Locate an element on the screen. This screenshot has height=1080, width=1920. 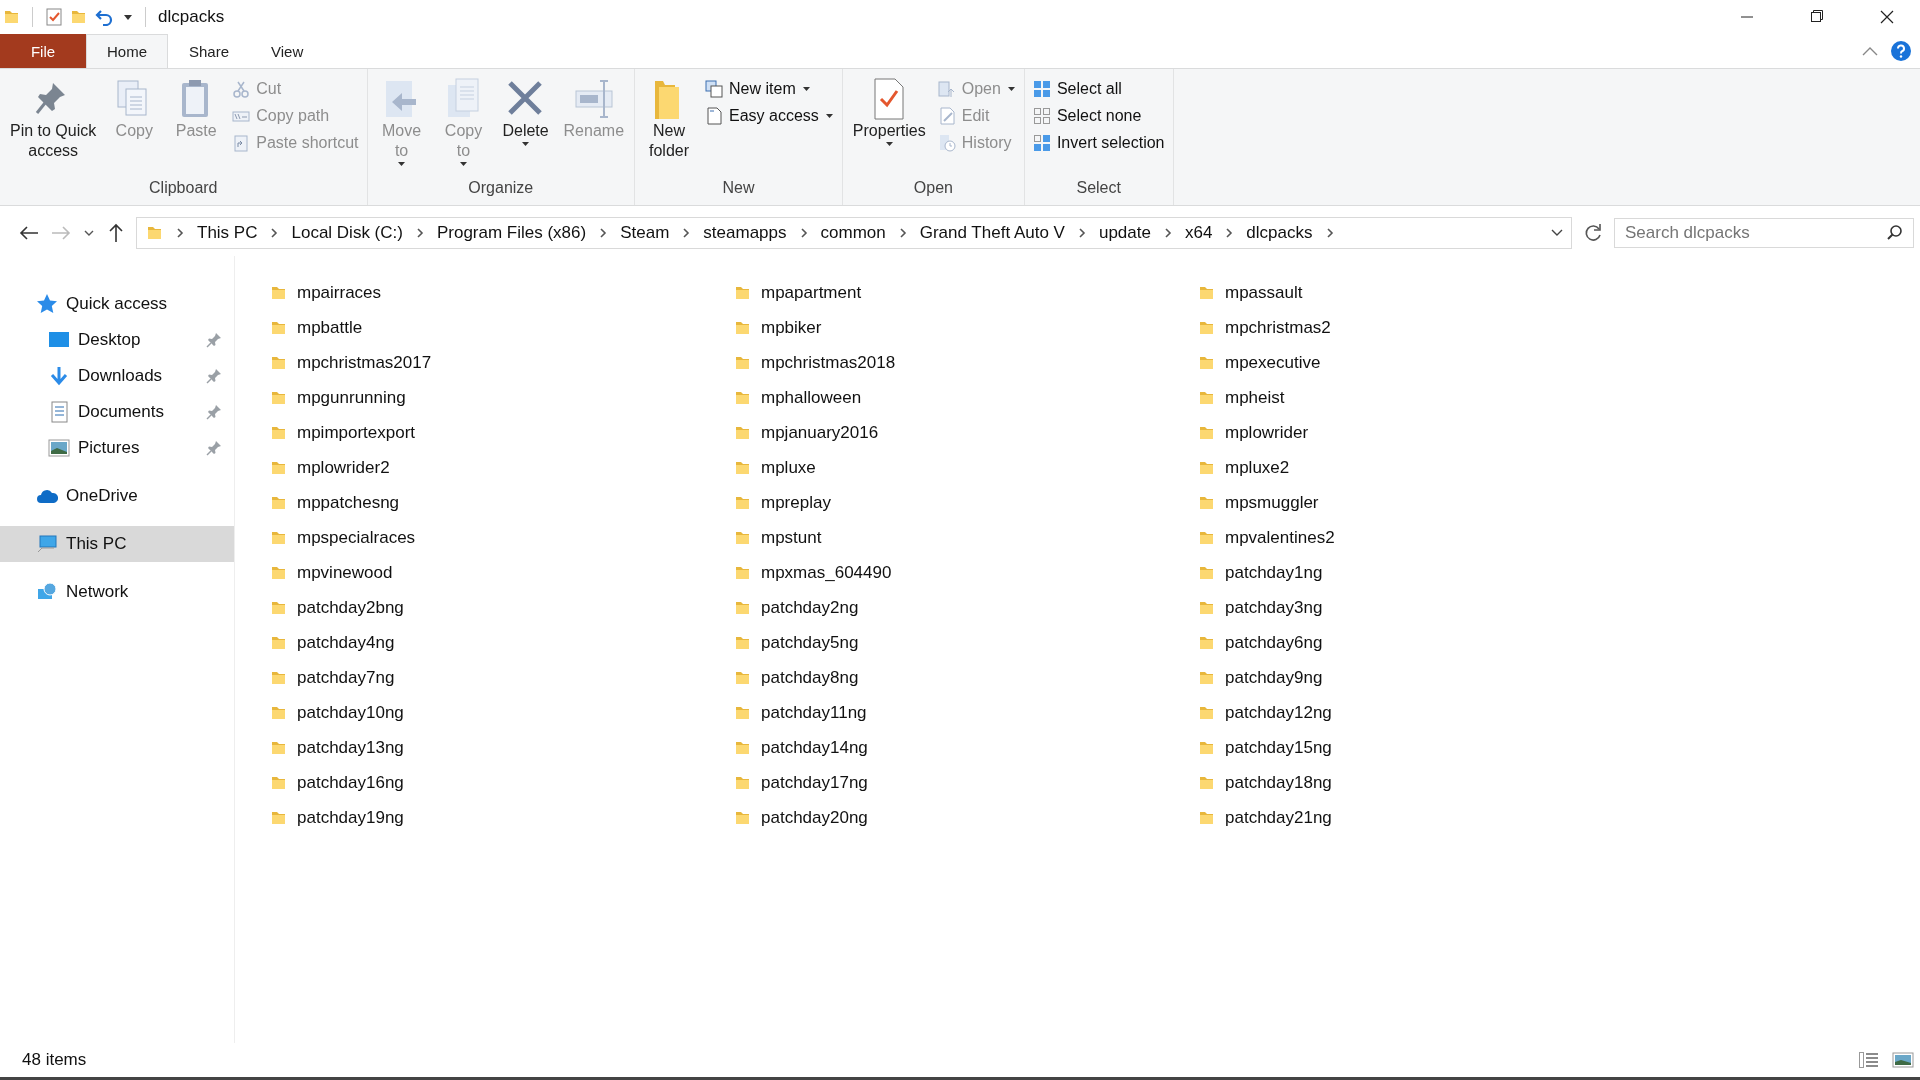
folder-item: mpgunrunning is located at coordinates (503, 397).